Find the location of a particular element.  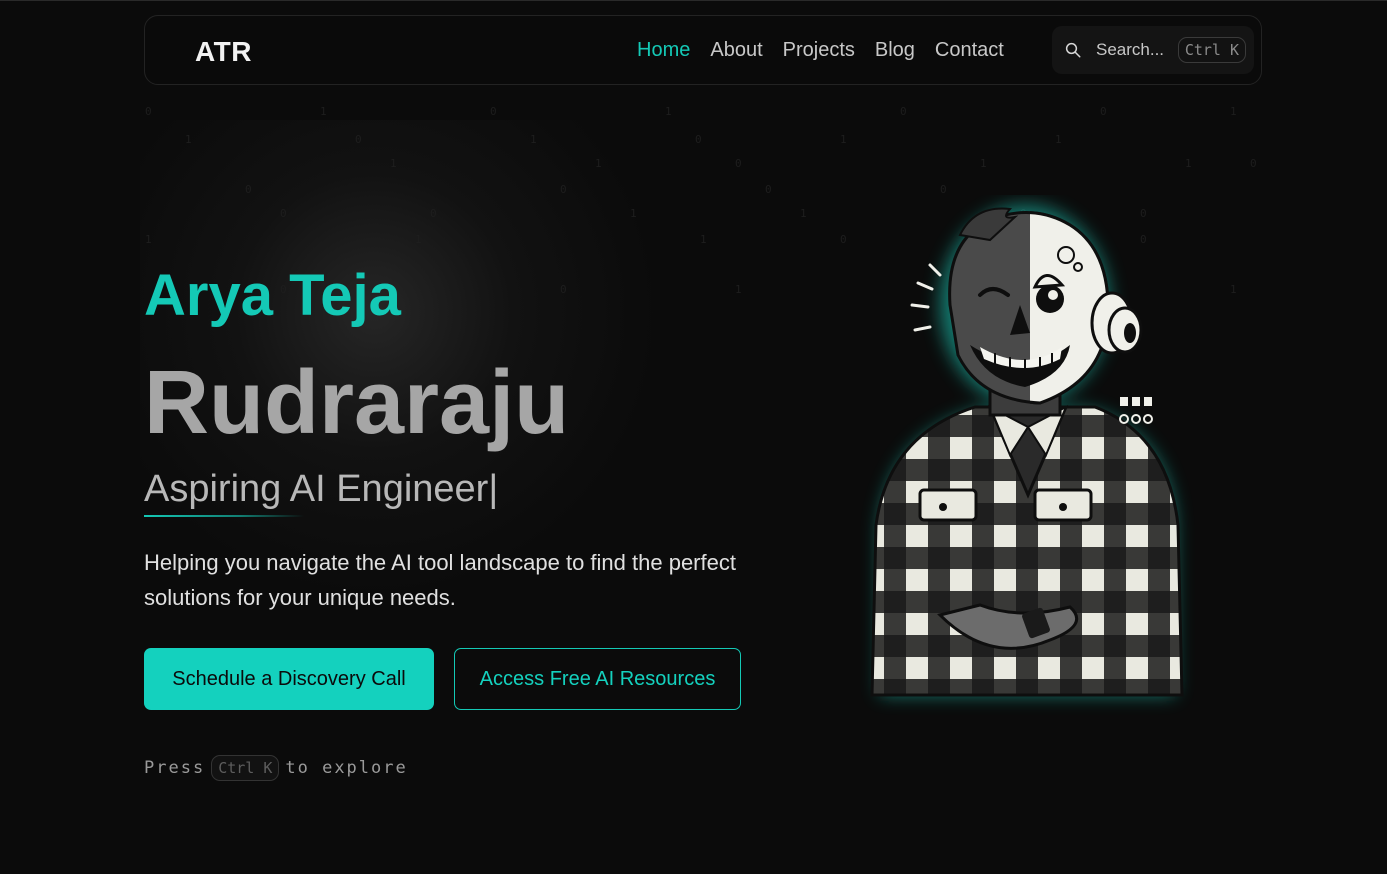

nav-link-about: About is located at coordinates (736, 50).